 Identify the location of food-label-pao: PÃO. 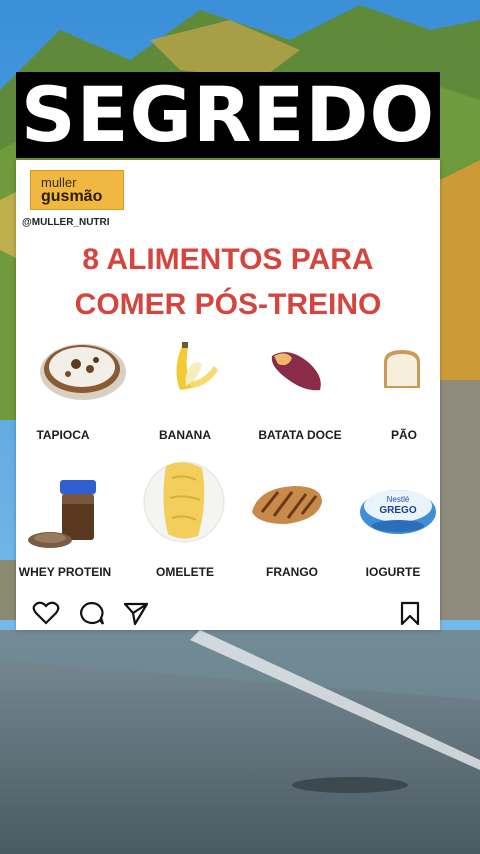
(403, 435).